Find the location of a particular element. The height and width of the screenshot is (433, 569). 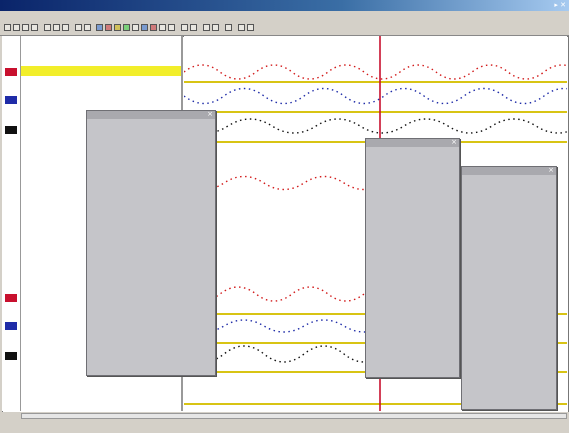

horizontal-scrollbar is located at coordinates (294, 416).